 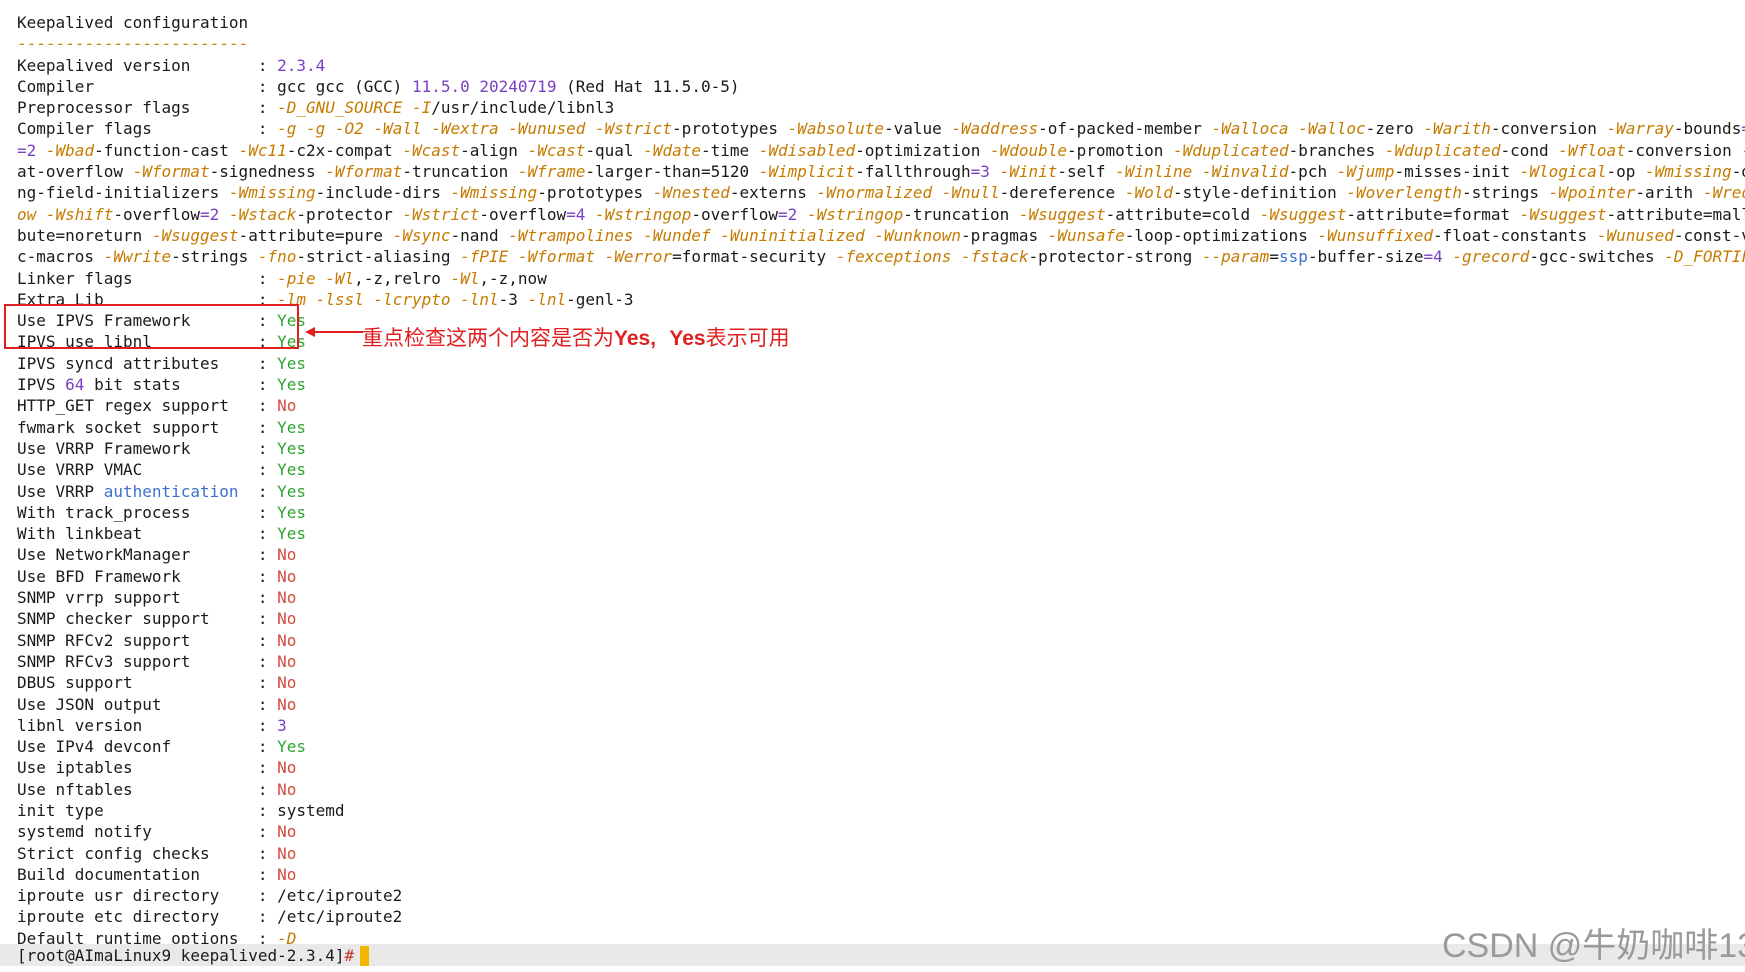 What do you see at coordinates (881, 576) in the screenshot?
I see `terminal-line: Use BFD Framework : No` at bounding box center [881, 576].